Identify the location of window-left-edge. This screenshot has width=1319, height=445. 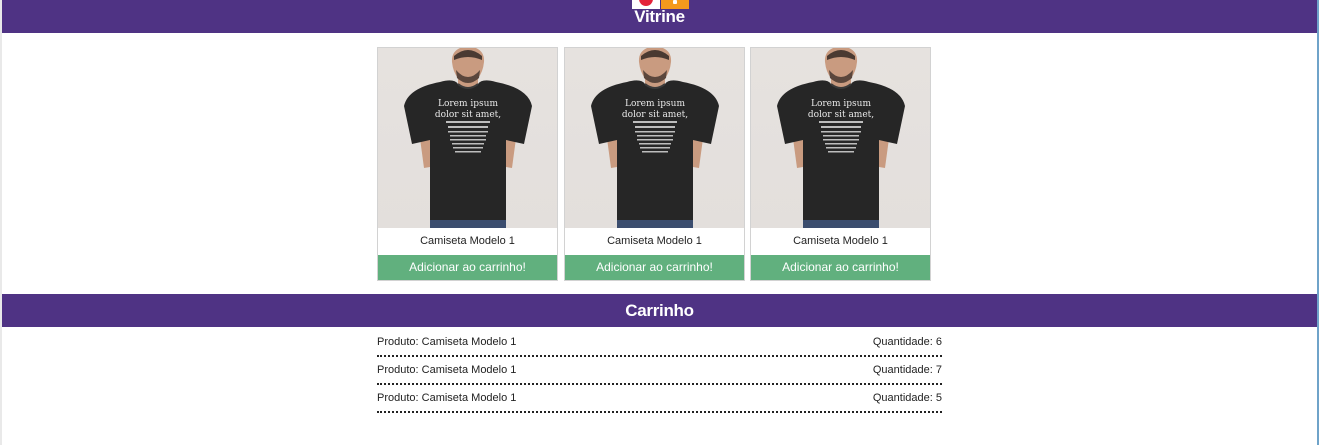
(1, 222).